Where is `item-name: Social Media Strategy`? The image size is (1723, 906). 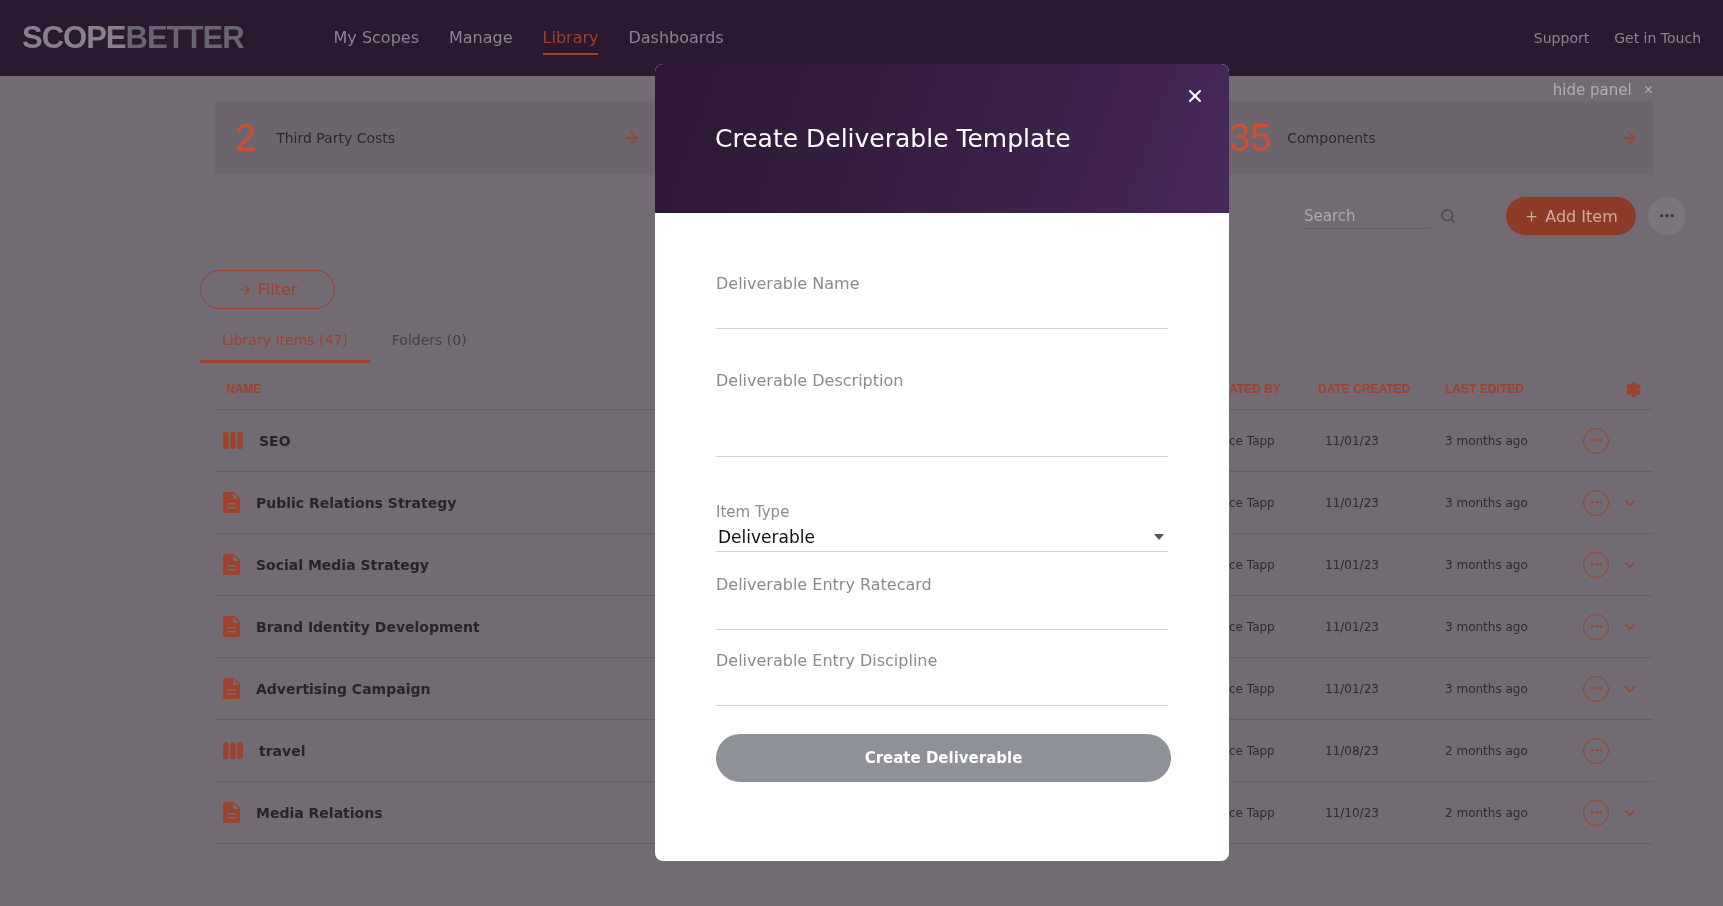
item-name: Social Media Strategy is located at coordinates (342, 564).